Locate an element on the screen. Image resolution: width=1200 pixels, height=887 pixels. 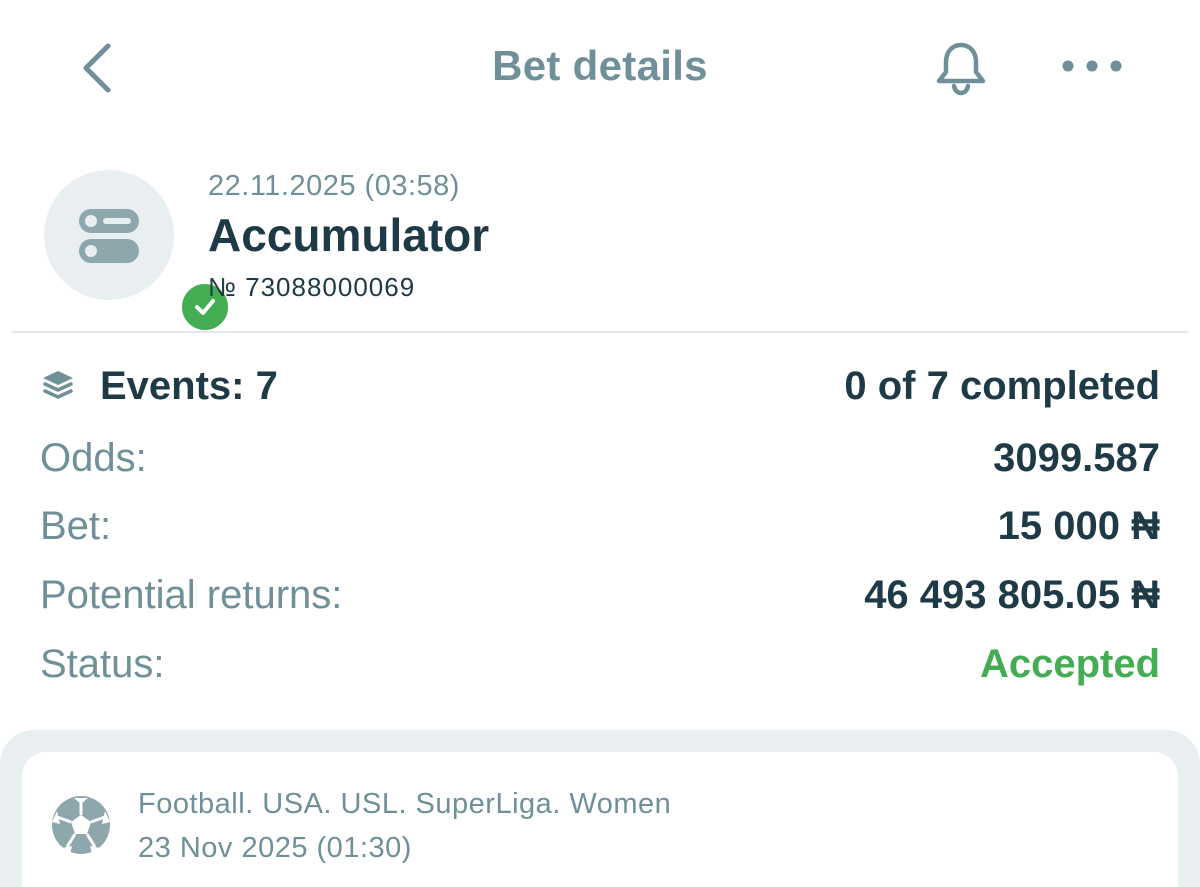
more-options-button is located at coordinates (1092, 66).